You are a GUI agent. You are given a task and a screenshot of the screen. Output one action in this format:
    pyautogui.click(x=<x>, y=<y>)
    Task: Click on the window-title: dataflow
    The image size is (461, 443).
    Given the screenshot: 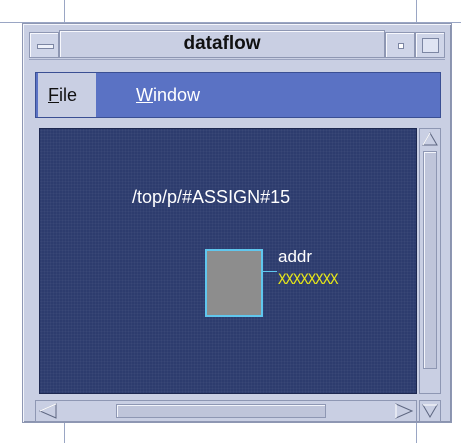 What is the action you would take?
    pyautogui.click(x=222, y=44)
    